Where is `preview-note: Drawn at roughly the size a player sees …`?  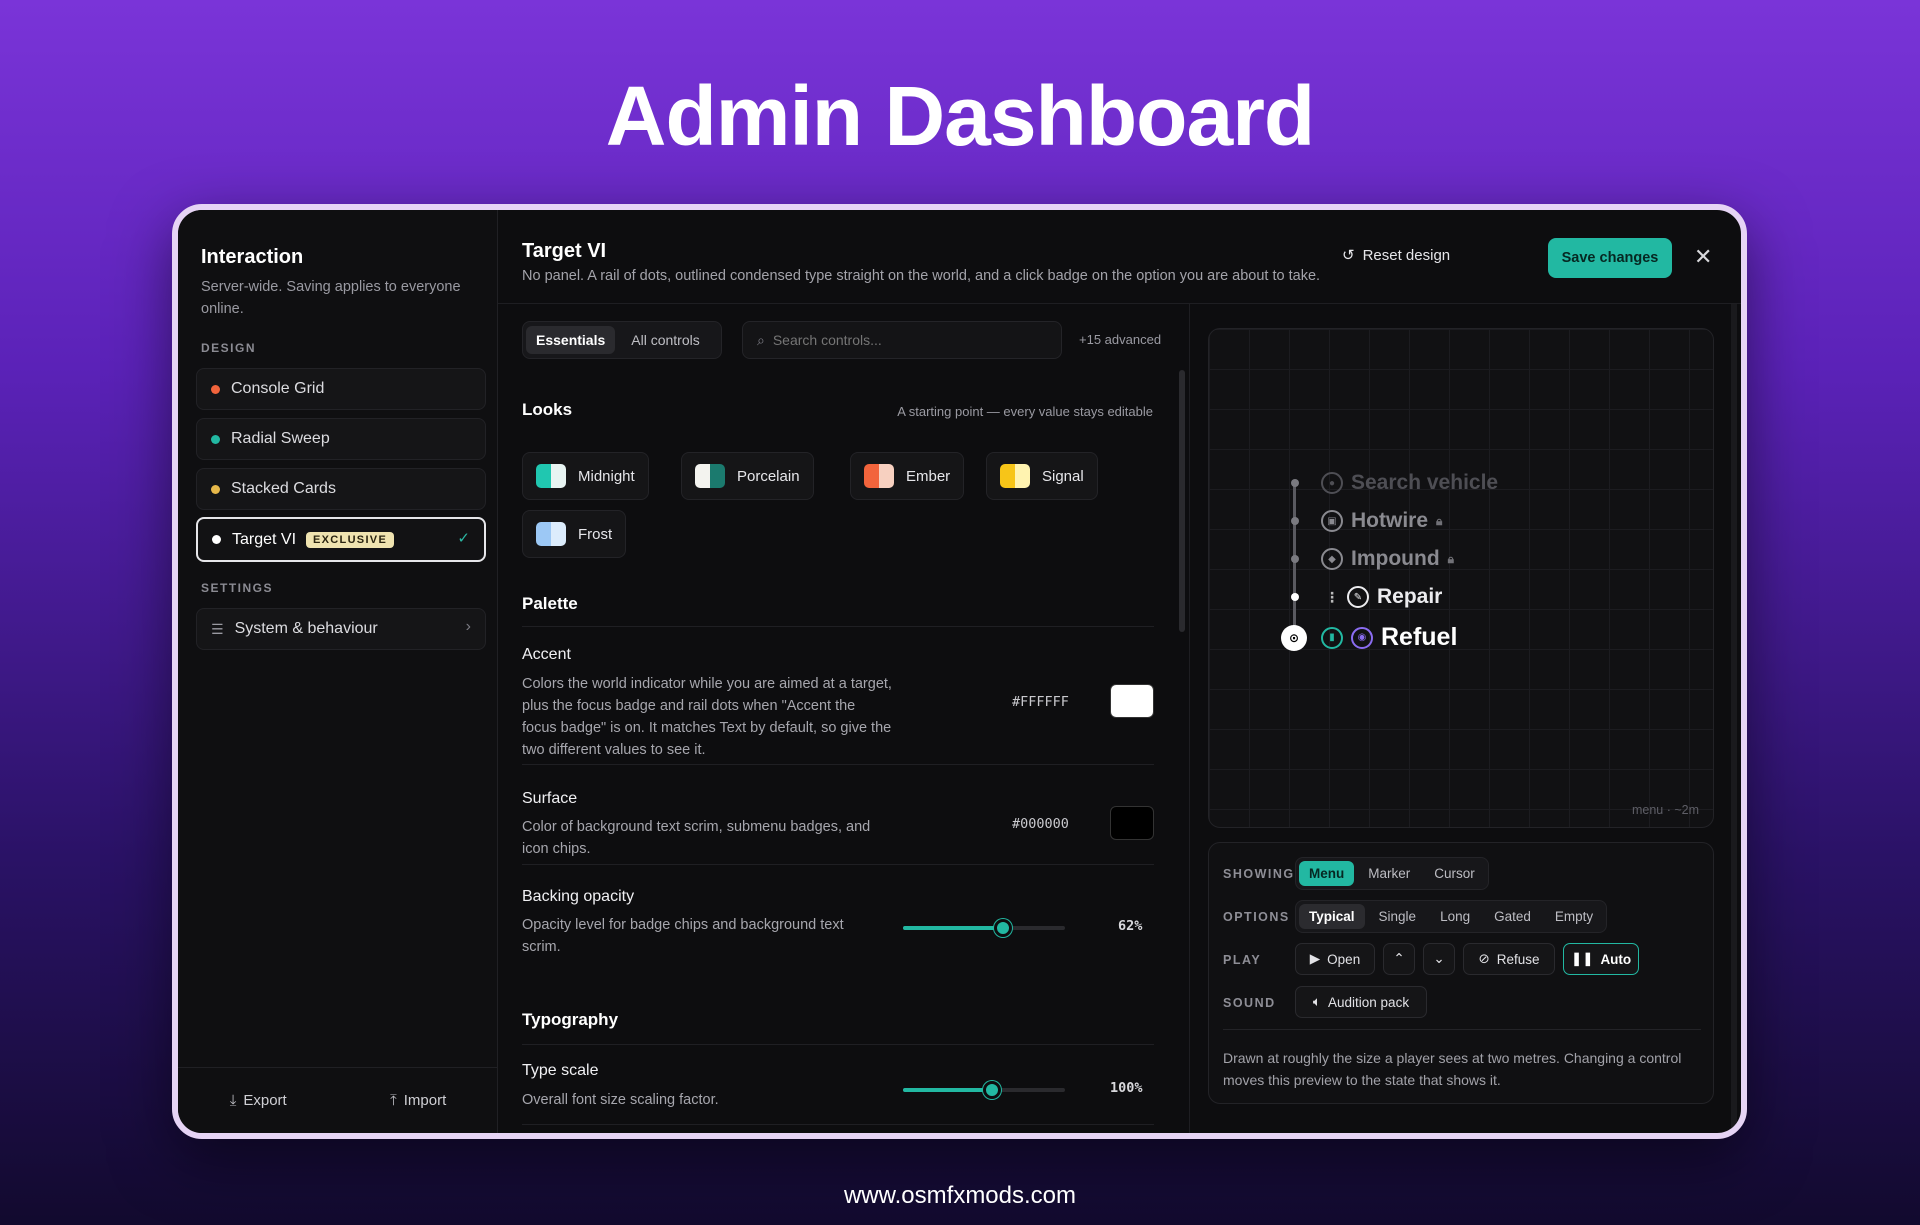 preview-note: Drawn at roughly the size a player sees … is located at coordinates (1452, 1069).